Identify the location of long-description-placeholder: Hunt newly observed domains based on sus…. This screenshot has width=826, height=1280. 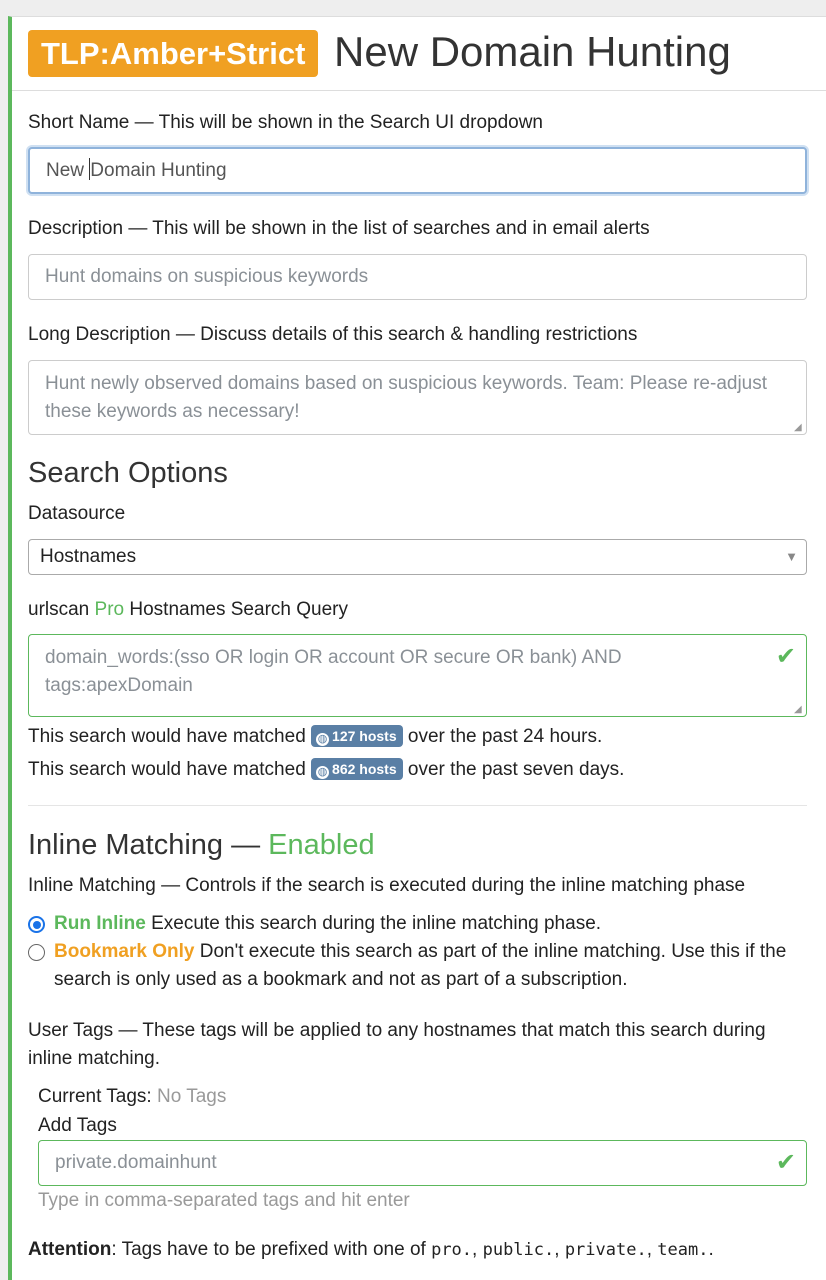
(406, 397).